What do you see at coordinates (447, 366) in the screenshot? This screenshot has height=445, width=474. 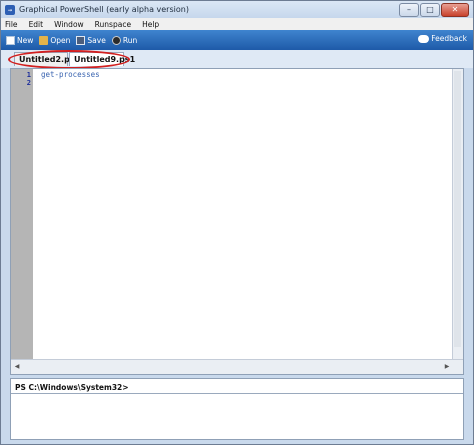 I see `scroll-right-icon: ▶` at bounding box center [447, 366].